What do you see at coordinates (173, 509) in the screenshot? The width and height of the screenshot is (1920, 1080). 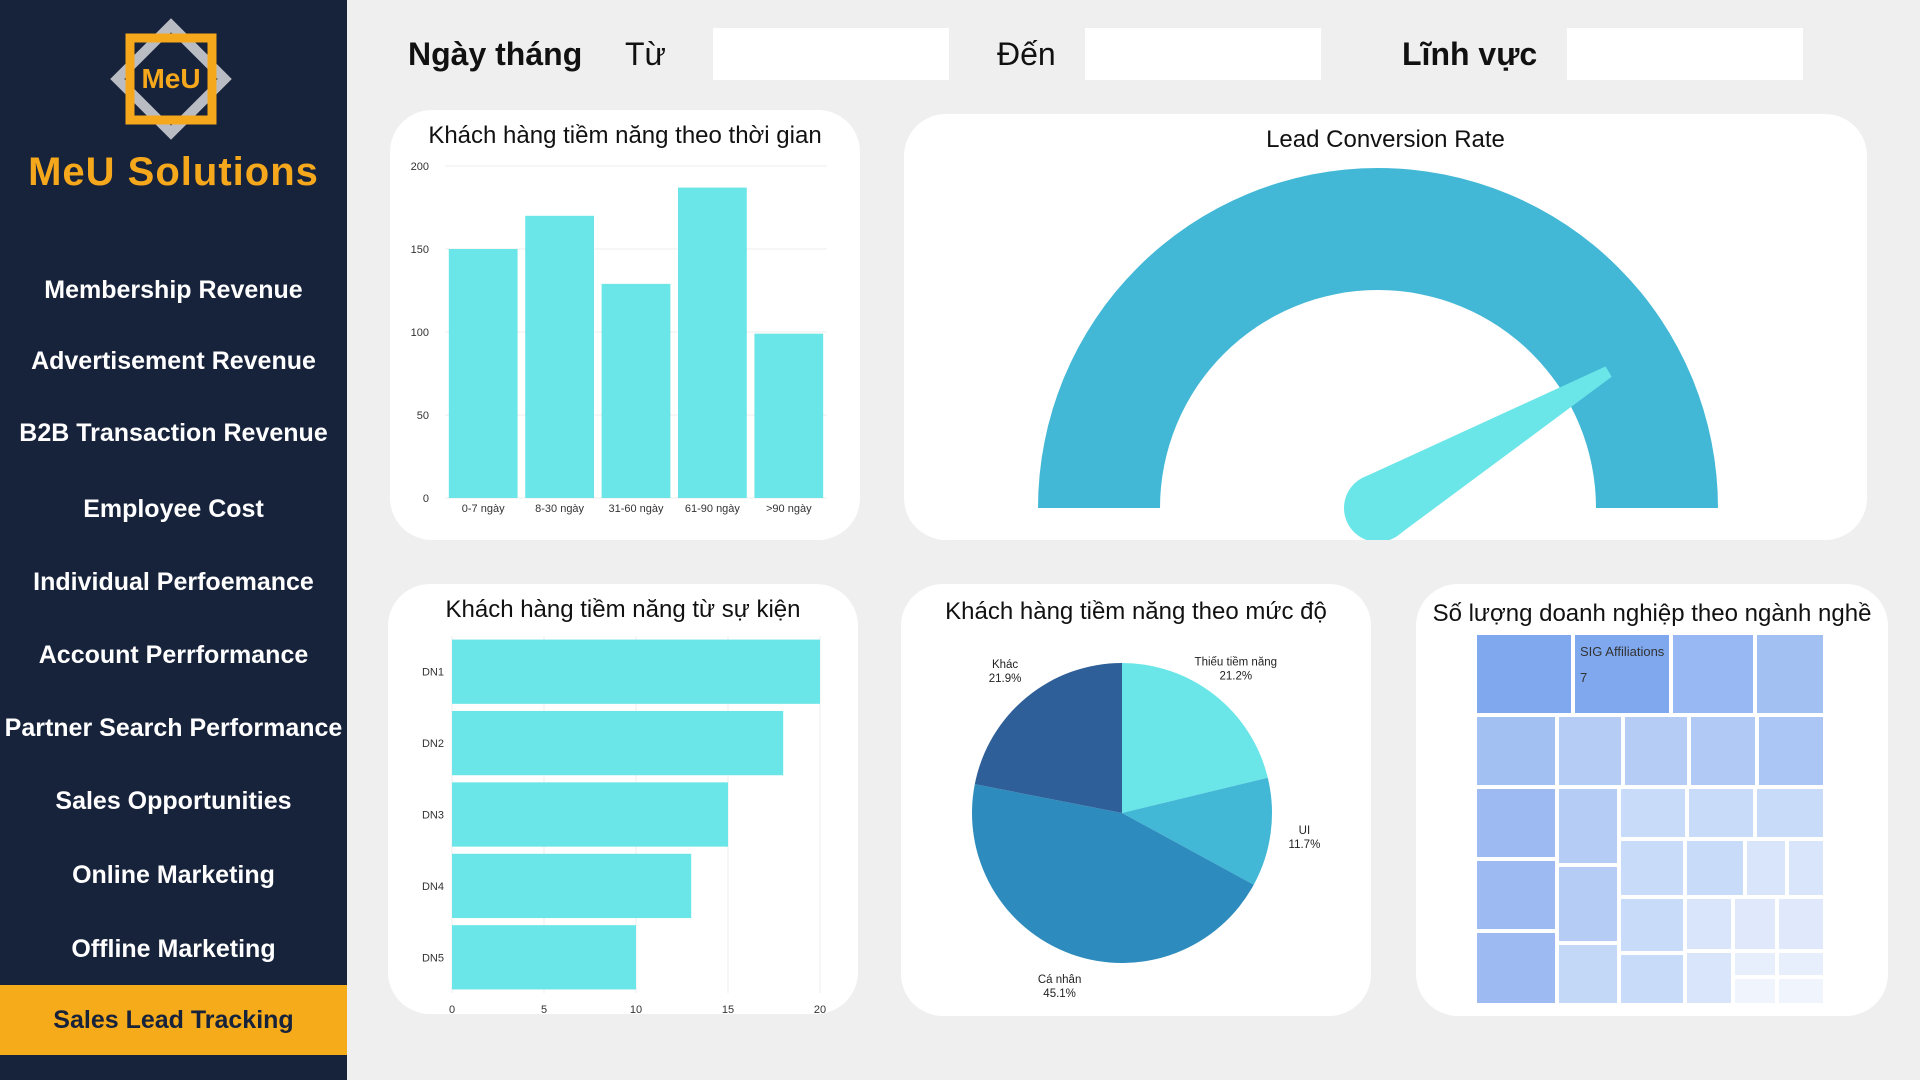 I see `nav-item-employee-cost: Employee Cost` at bounding box center [173, 509].